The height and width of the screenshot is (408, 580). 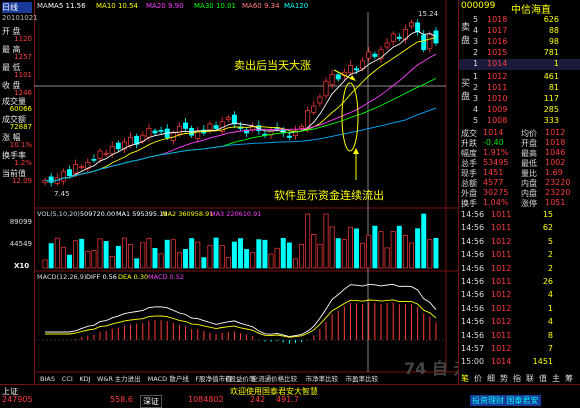 I want to click on tick-volume: 2, so click(x=550, y=255).